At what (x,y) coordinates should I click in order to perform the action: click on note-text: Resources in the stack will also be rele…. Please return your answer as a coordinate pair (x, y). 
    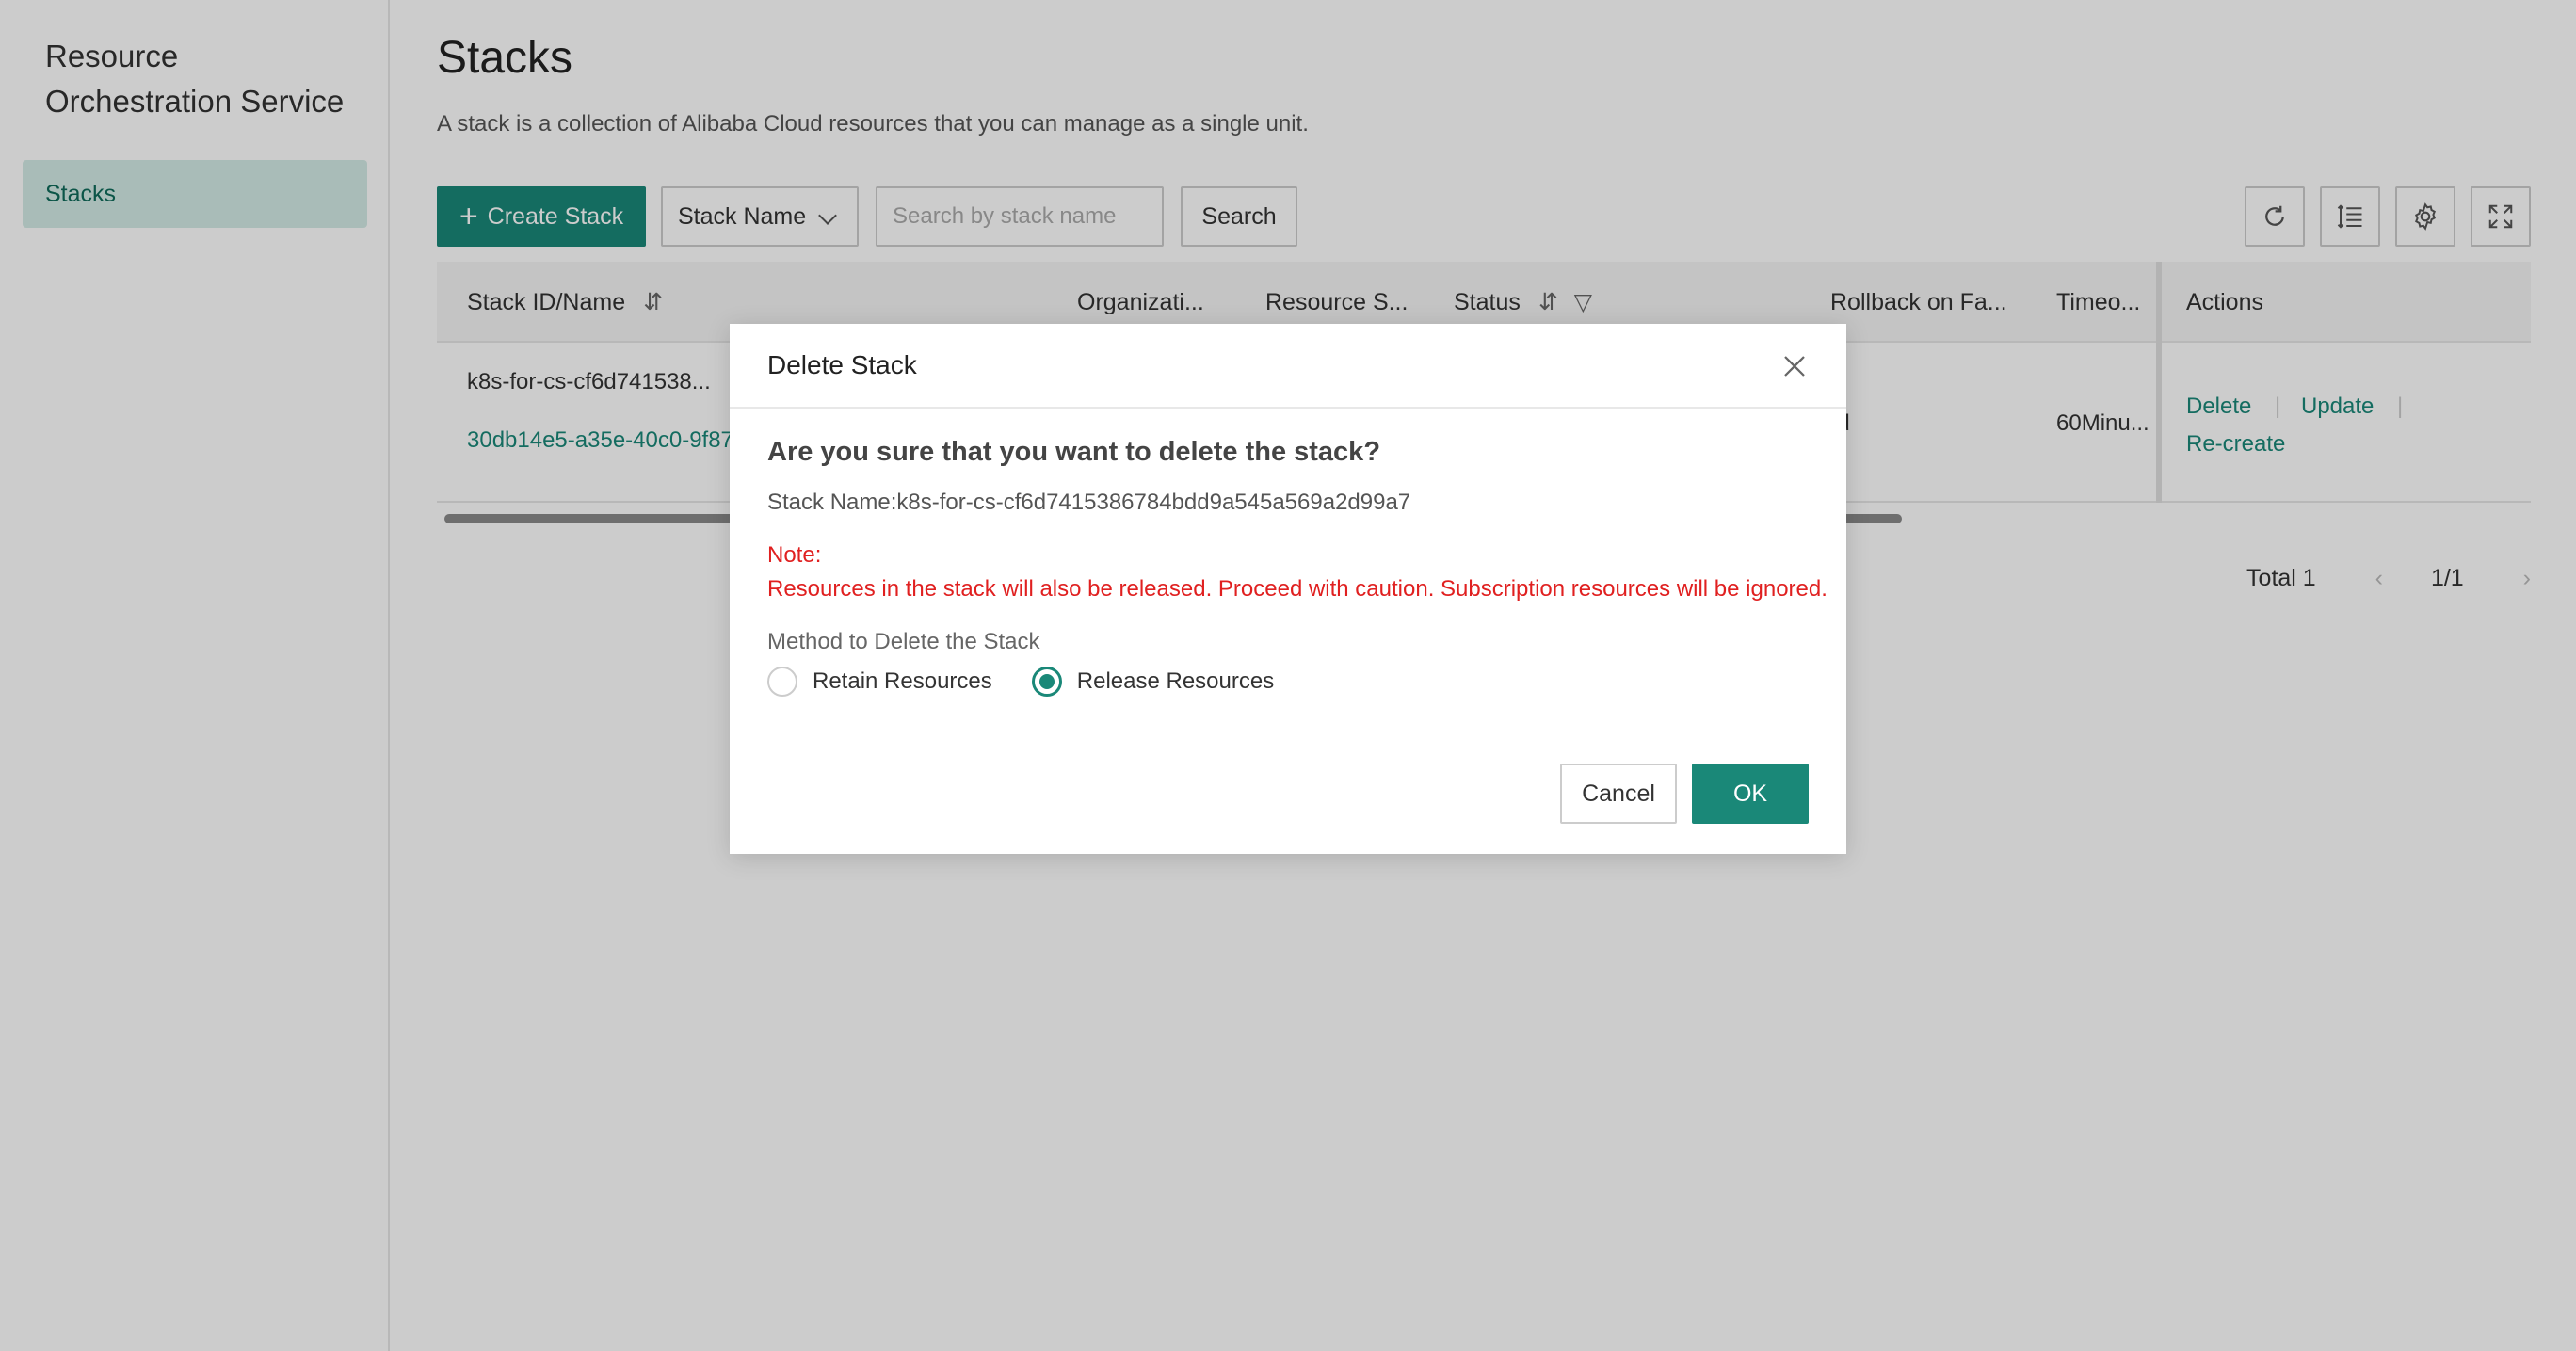
    Looking at the image, I should click on (1297, 589).